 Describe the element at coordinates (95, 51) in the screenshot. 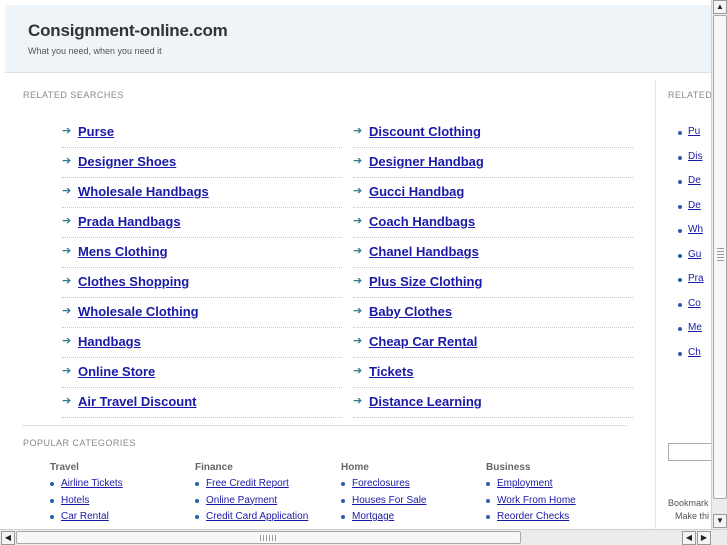

I see `site-tagline: What you need, when you need it` at that location.